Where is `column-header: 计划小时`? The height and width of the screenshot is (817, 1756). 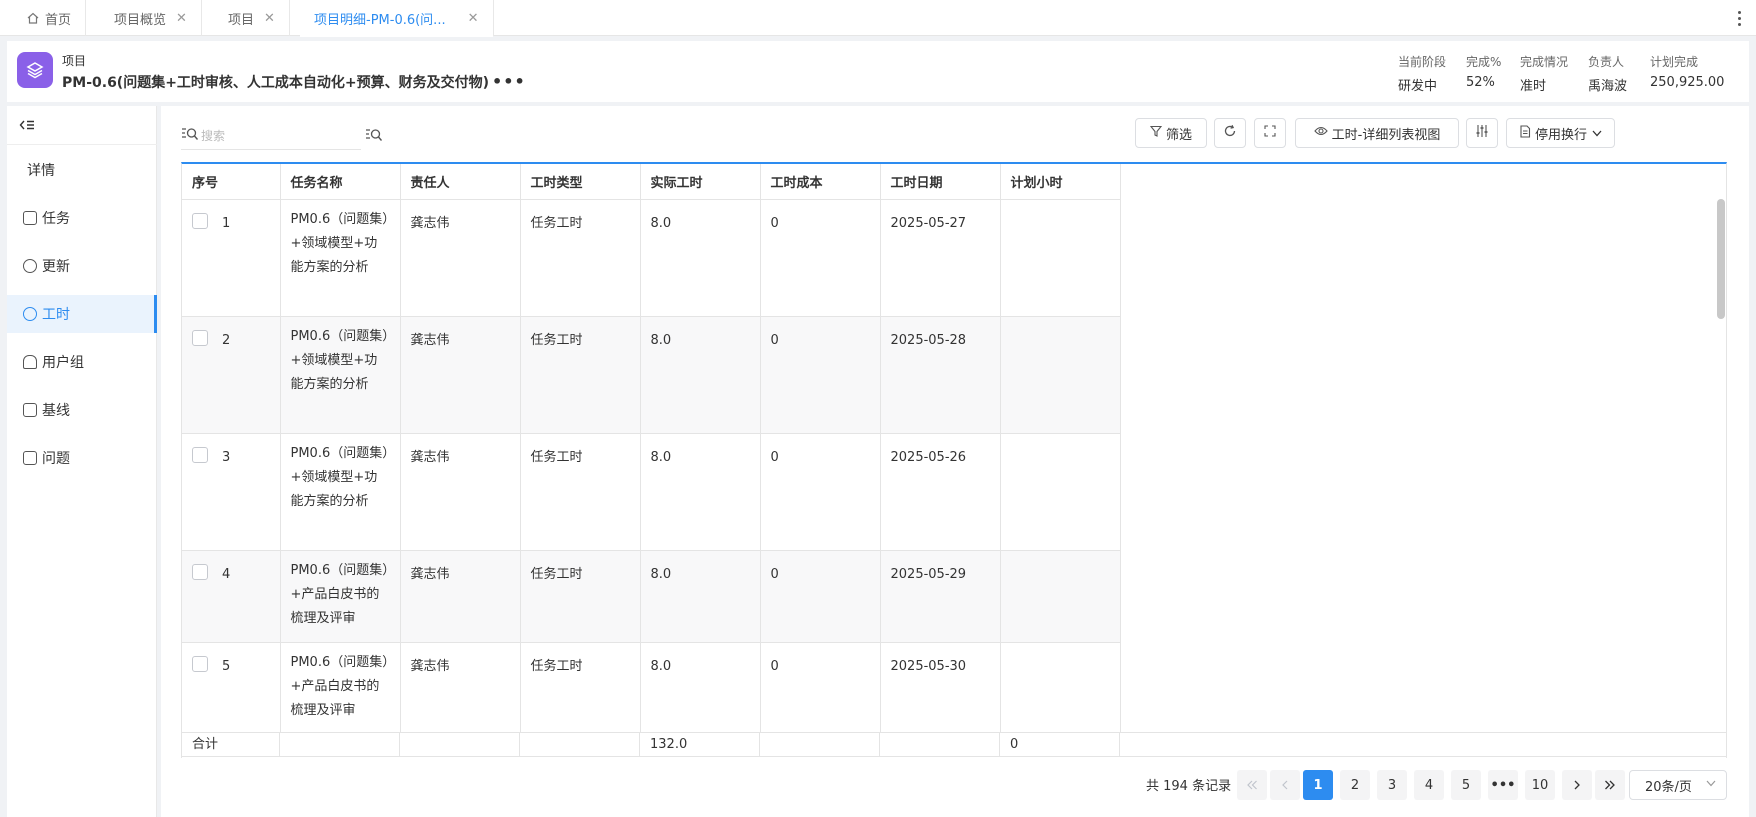 column-header: 计划小时 is located at coordinates (1060, 182).